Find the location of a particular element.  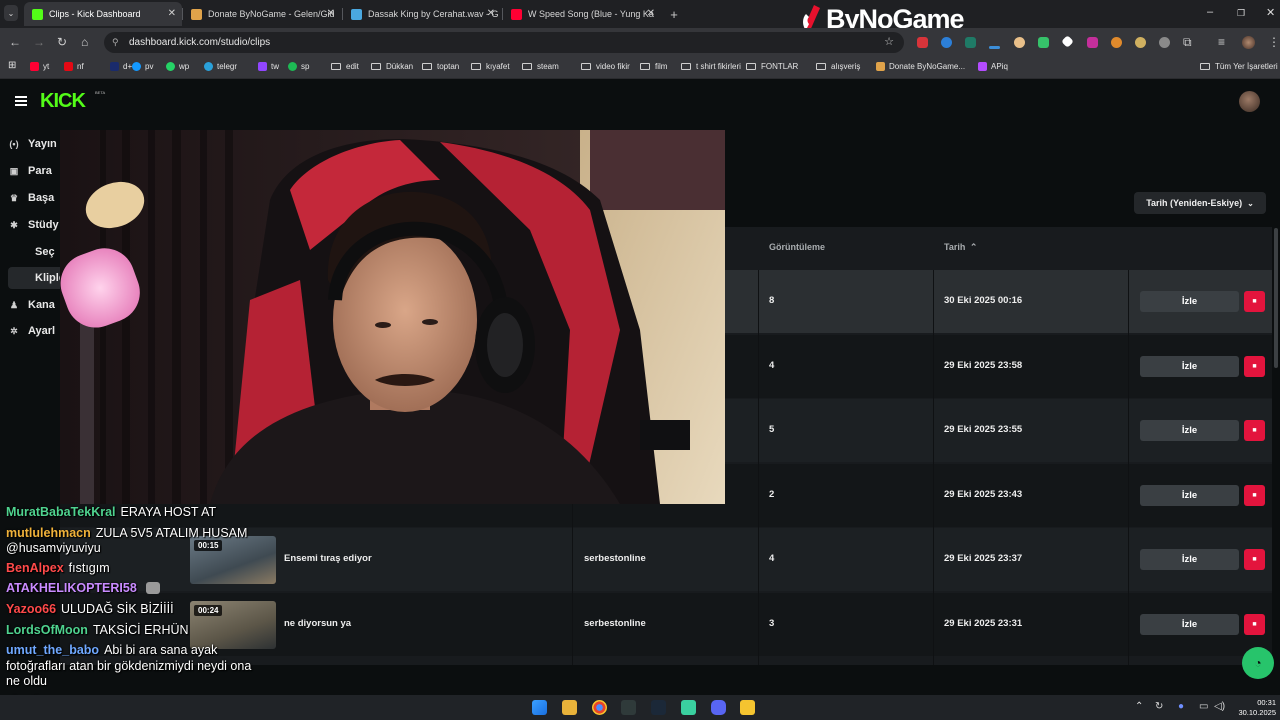

sidebar-item: ♟ Kana is located at coordinates (35, 305).